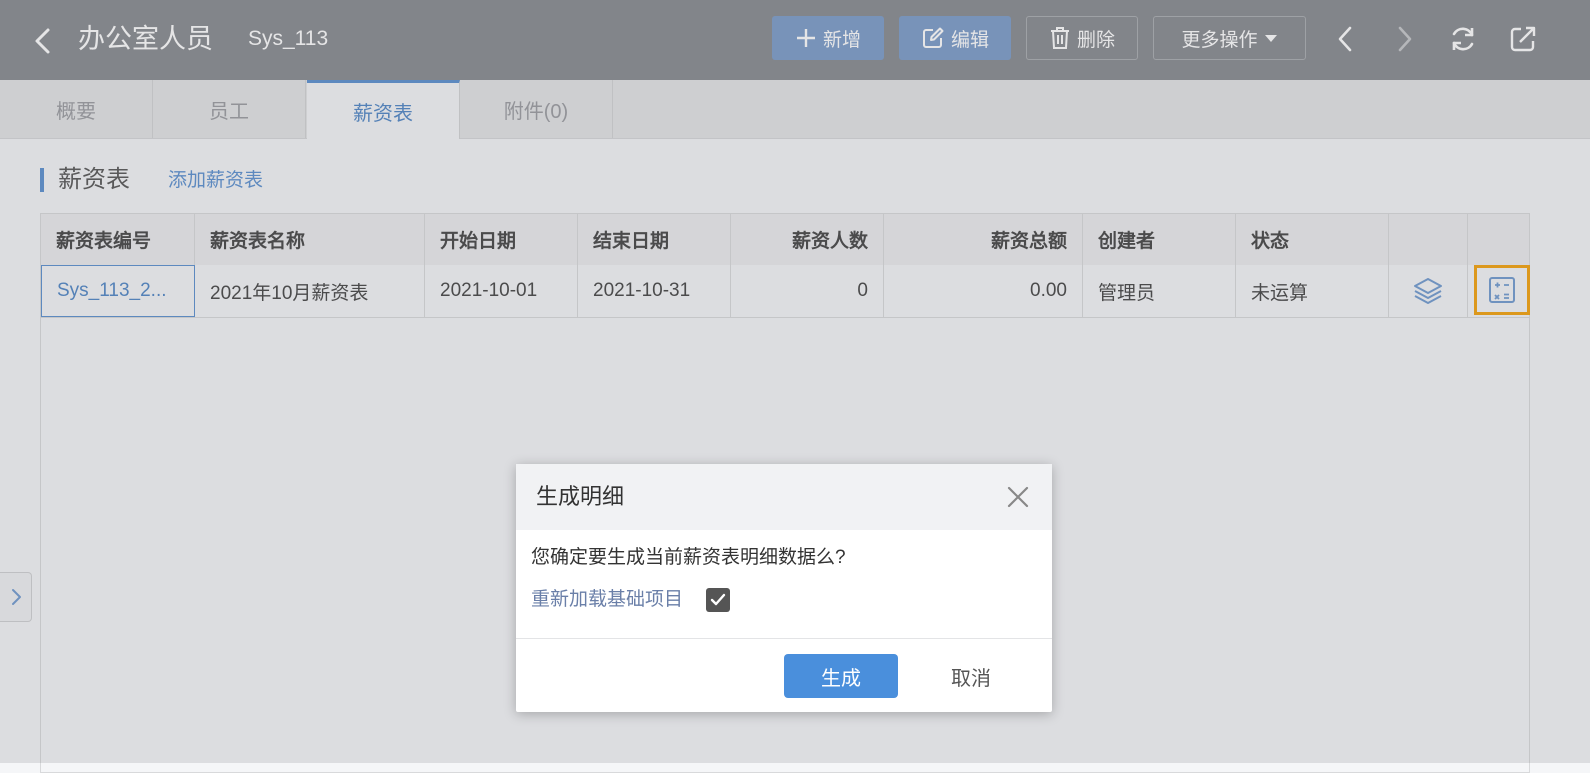  Describe the element at coordinates (784, 588) in the screenshot. I see `generate-detail-dialog: 生成明细 您确定要生成当前薪资表明细数据么? 重新加载基础项目 生成 取消` at that location.